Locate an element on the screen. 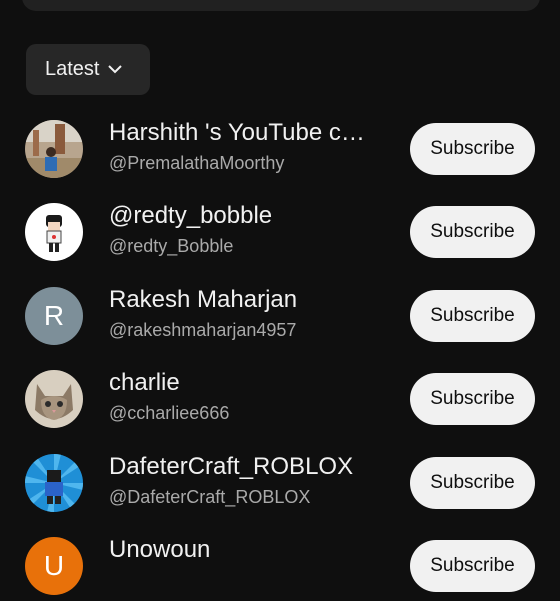 The width and height of the screenshot is (560, 601). channel-handle: @DafeterCraft_ROBLOX is located at coordinates (210, 497).